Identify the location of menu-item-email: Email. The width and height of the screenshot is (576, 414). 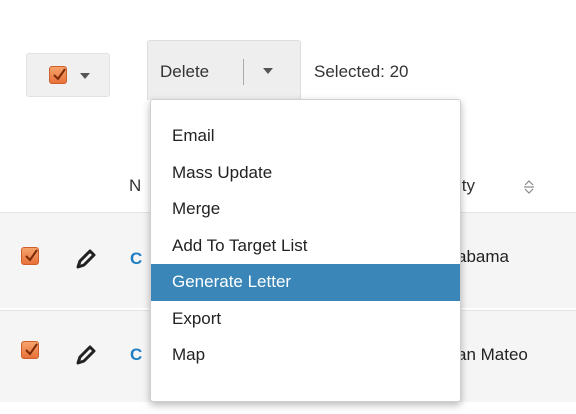
(305, 136).